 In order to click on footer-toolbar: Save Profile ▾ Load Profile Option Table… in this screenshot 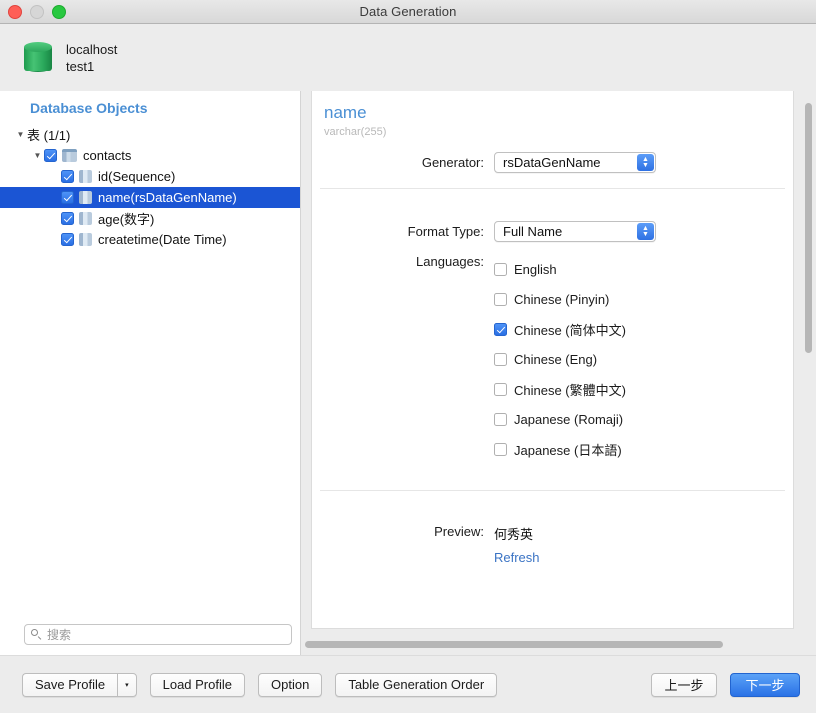, I will do `click(408, 684)`.